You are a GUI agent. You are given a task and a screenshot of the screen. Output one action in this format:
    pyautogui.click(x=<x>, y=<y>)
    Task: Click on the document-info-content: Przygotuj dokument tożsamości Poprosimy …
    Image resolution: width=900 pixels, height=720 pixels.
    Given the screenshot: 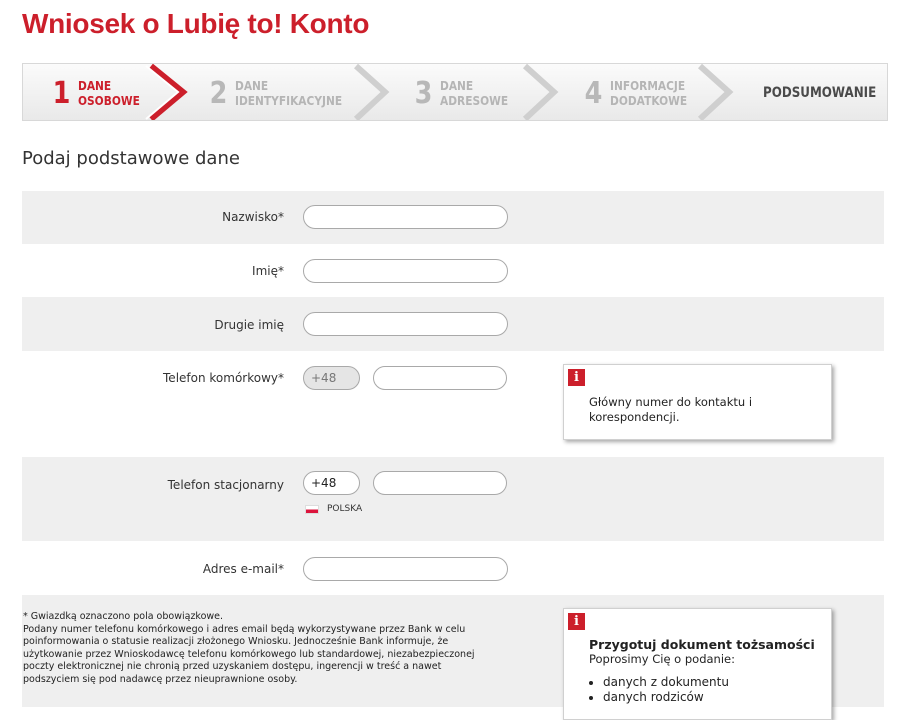 What is the action you would take?
    pyautogui.click(x=706, y=671)
    